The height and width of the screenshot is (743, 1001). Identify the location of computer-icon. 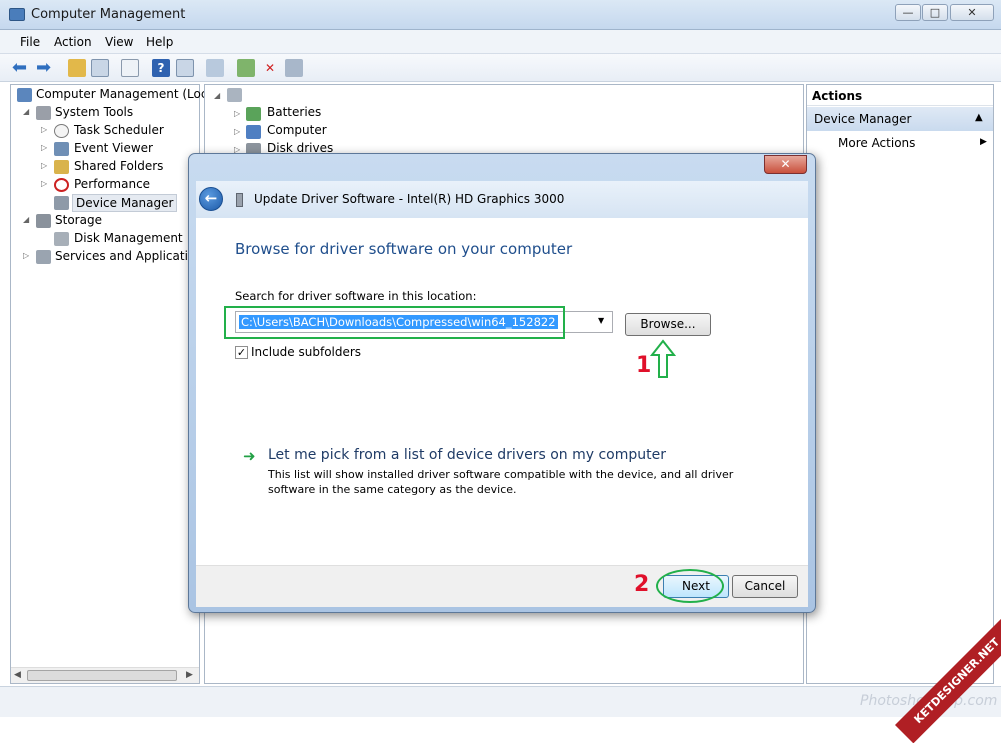
(234, 95).